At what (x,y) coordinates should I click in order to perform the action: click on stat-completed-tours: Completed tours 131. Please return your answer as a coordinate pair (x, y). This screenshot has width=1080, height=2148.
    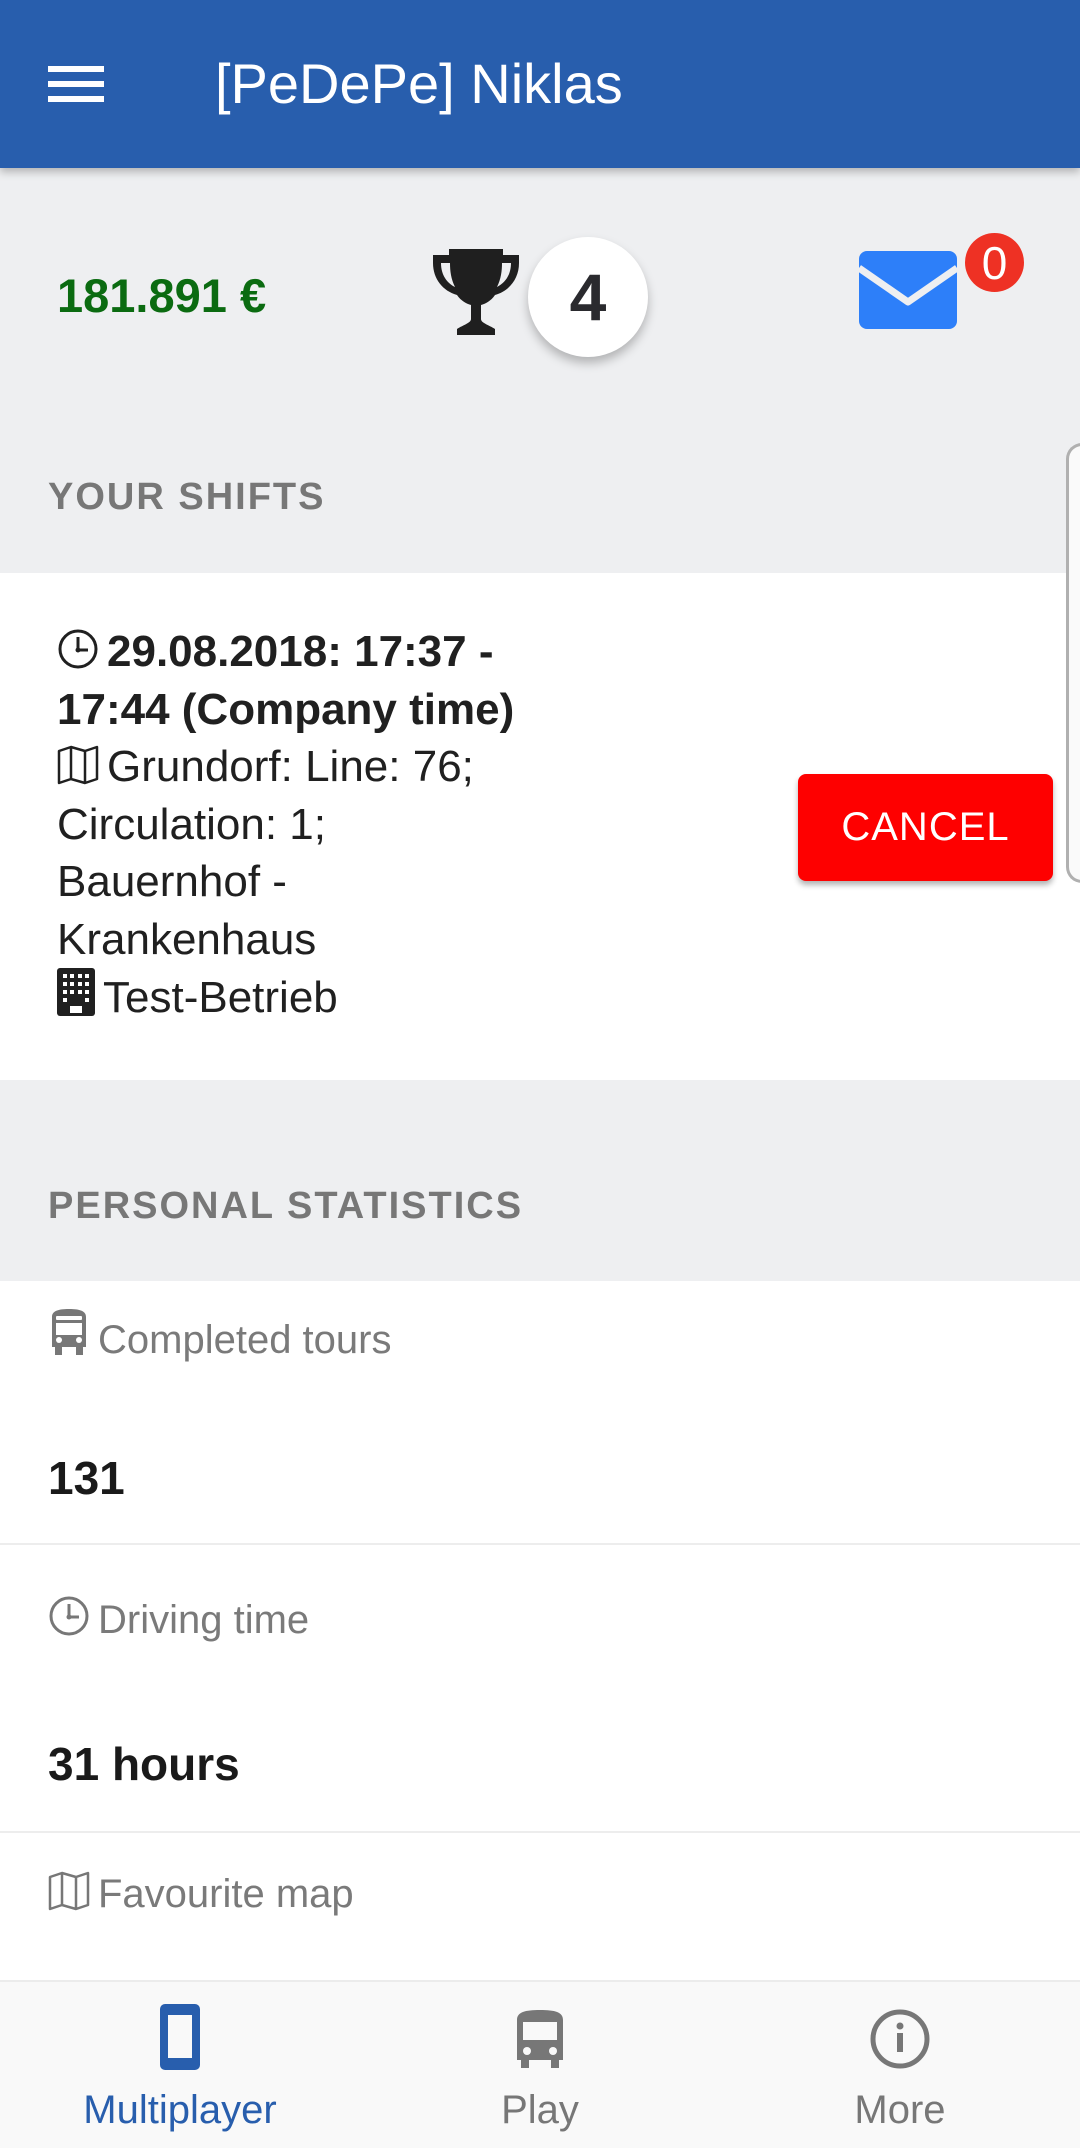
    Looking at the image, I should click on (540, 1413).